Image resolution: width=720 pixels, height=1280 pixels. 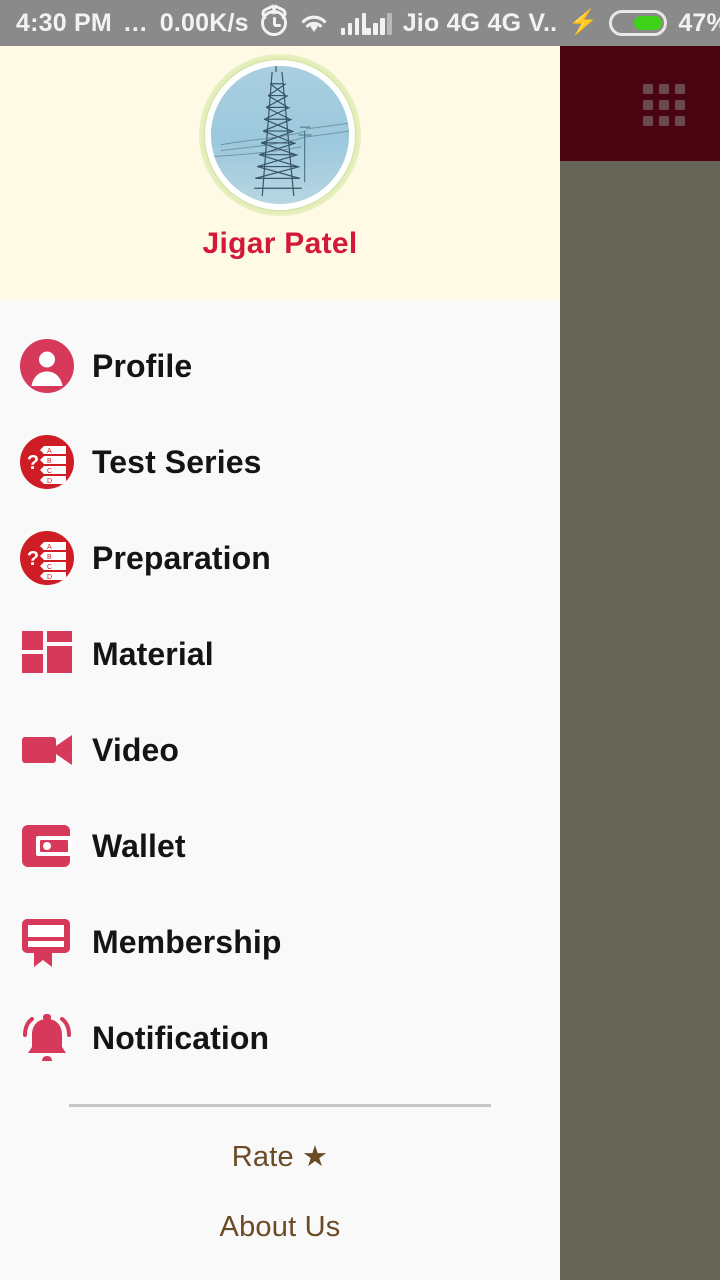 What do you see at coordinates (280, 243) in the screenshot?
I see `page-title: Jigar Patel` at bounding box center [280, 243].